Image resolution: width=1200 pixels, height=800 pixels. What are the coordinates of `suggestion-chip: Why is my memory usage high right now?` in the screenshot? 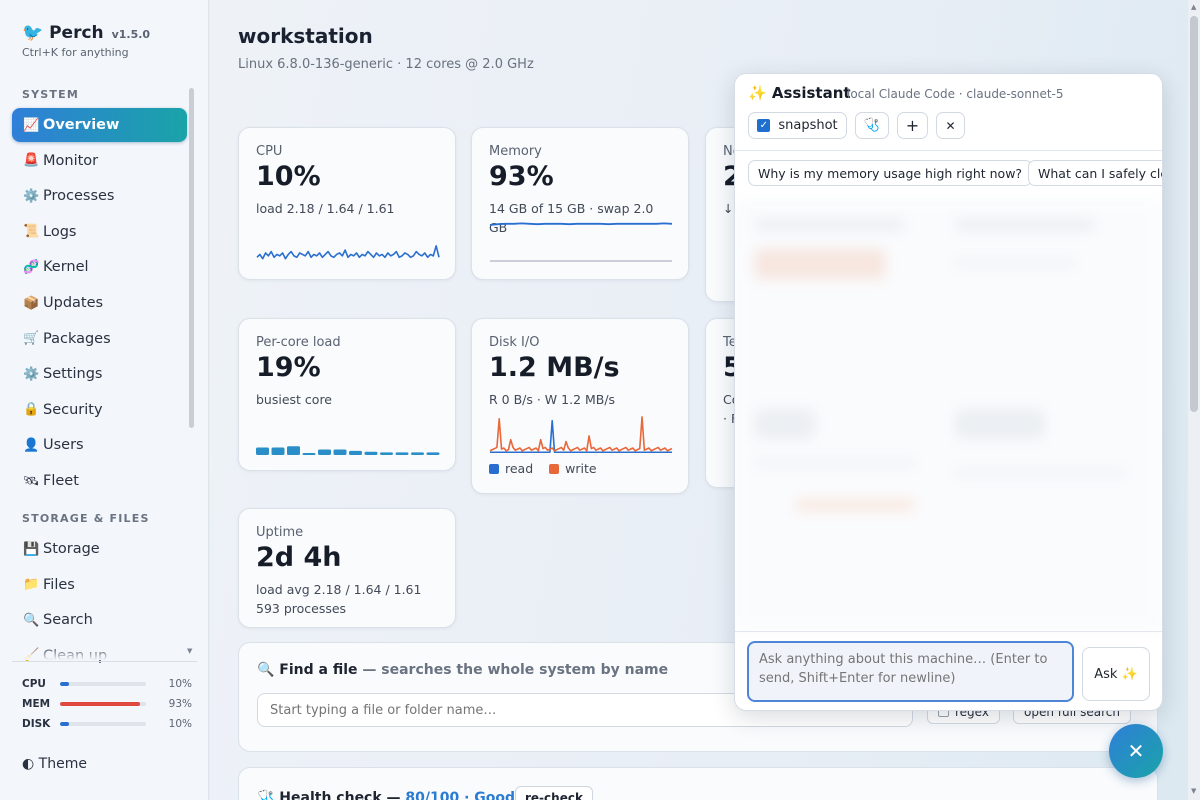 It's located at (890, 173).